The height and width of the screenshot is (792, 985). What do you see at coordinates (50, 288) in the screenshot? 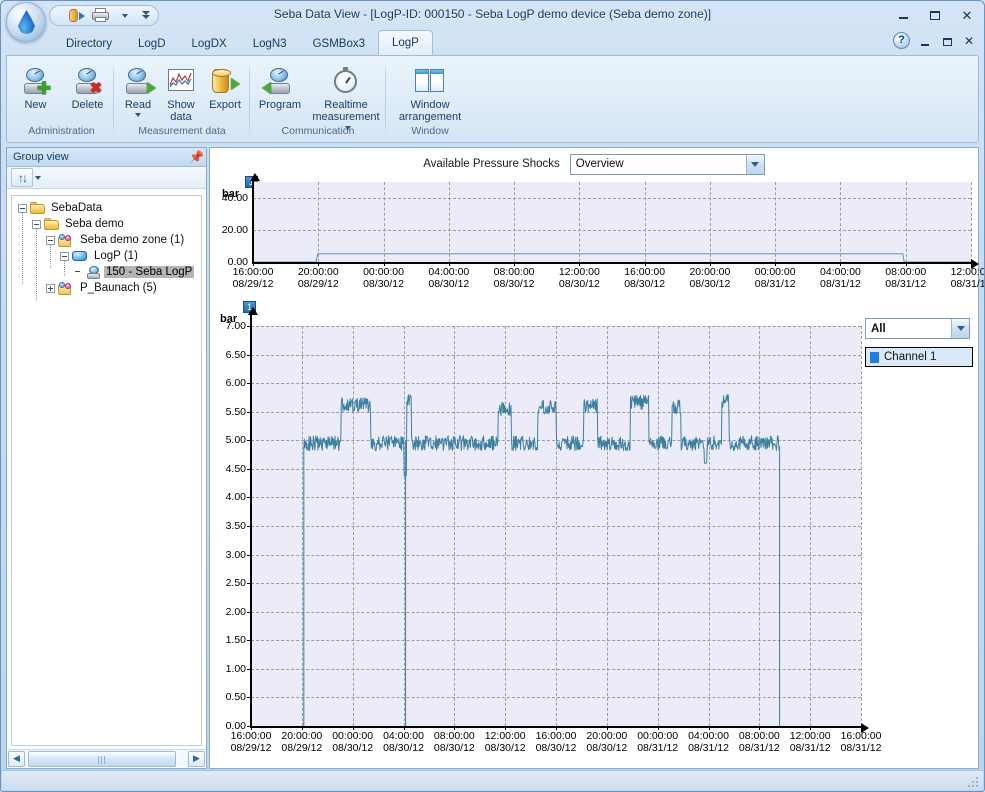
I see `expander-plus-icon` at bounding box center [50, 288].